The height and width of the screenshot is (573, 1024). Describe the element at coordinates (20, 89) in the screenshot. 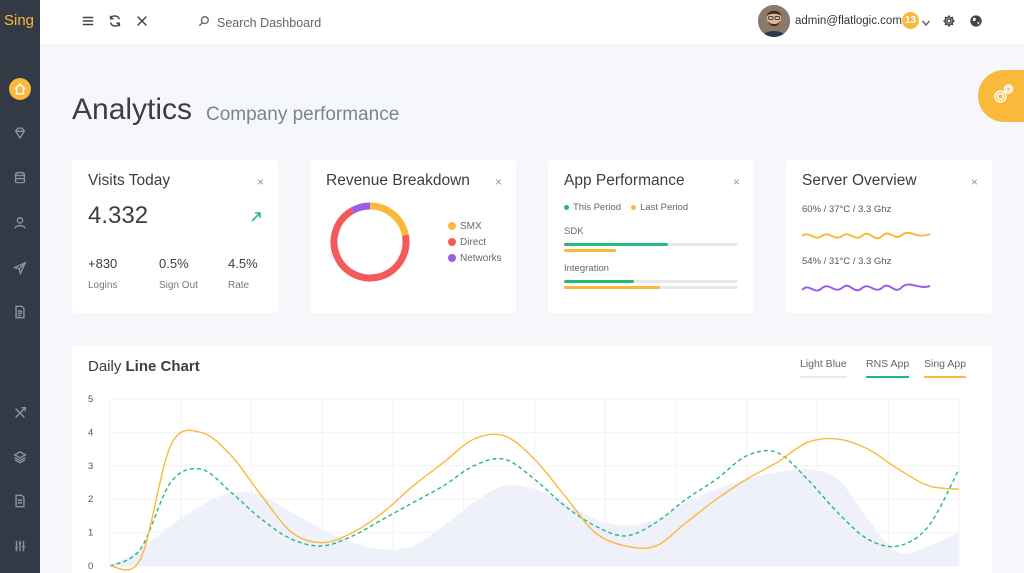

I see `home-icon` at that location.